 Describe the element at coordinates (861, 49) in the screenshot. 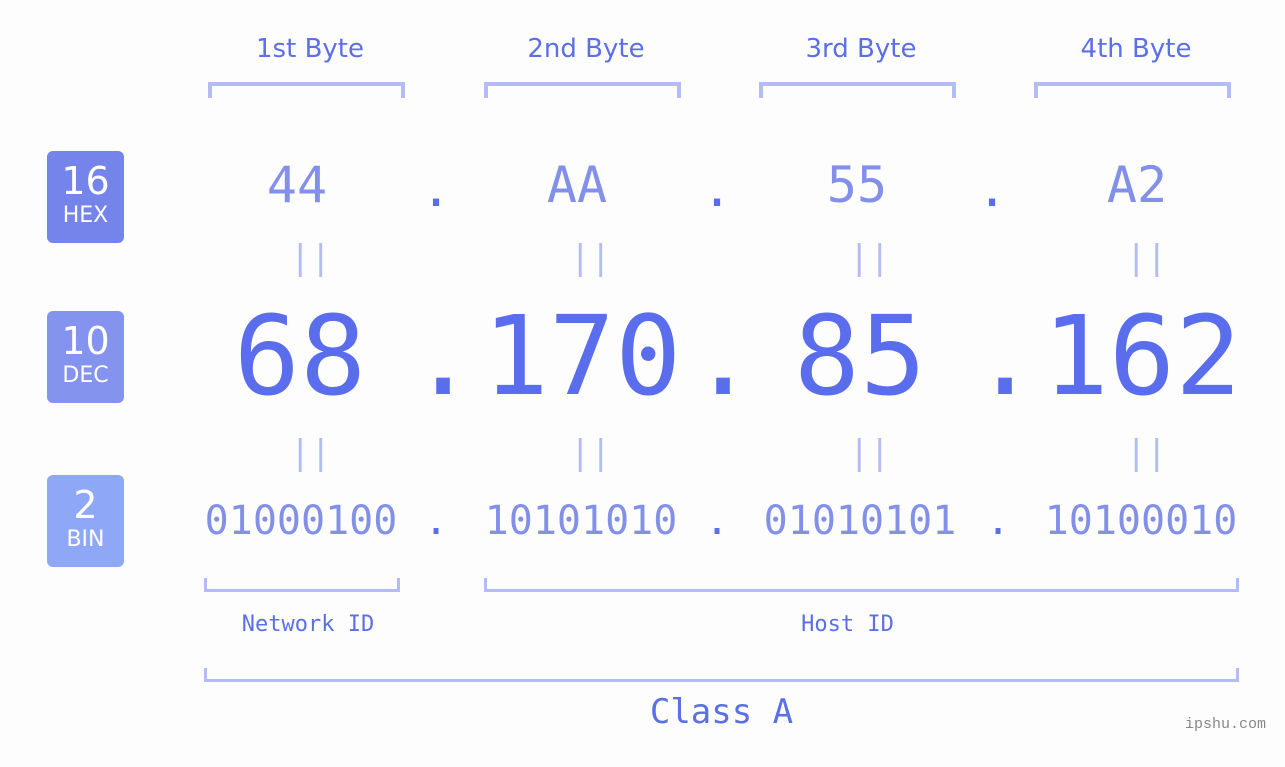

I see `byte-header-3: 3rd Byte` at that location.